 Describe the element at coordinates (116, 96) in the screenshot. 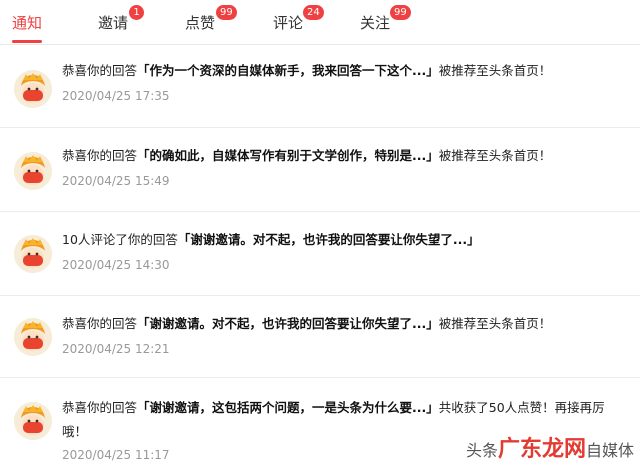

I see `timestamp: 2020/04/25 17:35` at that location.